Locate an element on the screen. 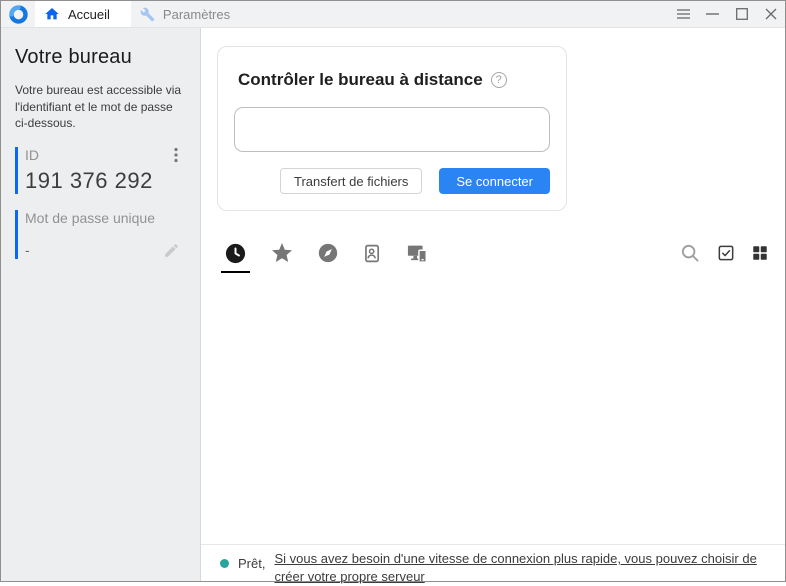 The height and width of the screenshot is (586, 786). remote-id-input is located at coordinates (392, 129).